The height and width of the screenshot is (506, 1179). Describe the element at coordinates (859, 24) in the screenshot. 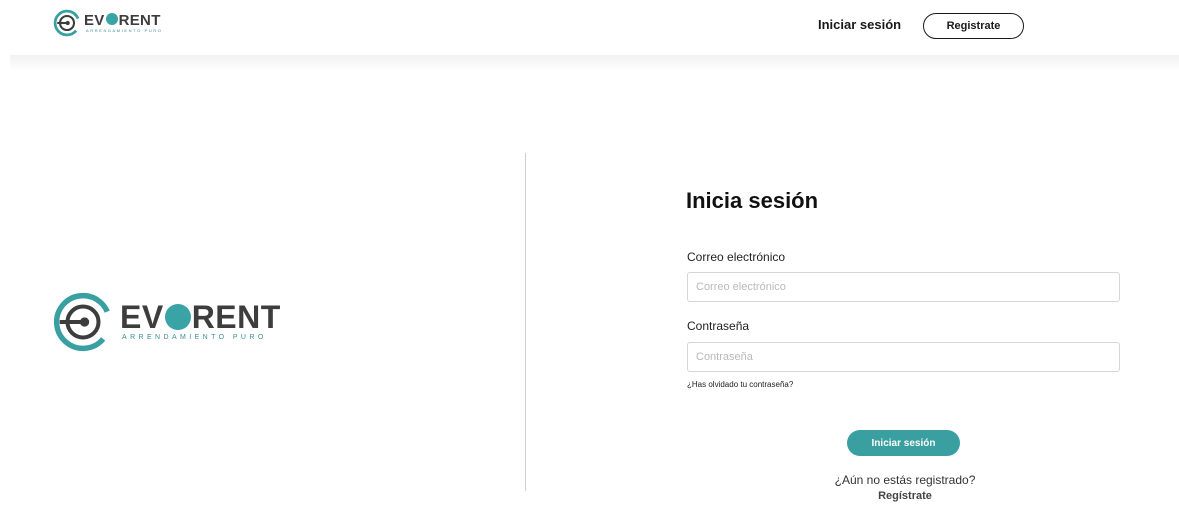

I see `nav-login-button: Iniciar sesión` at that location.